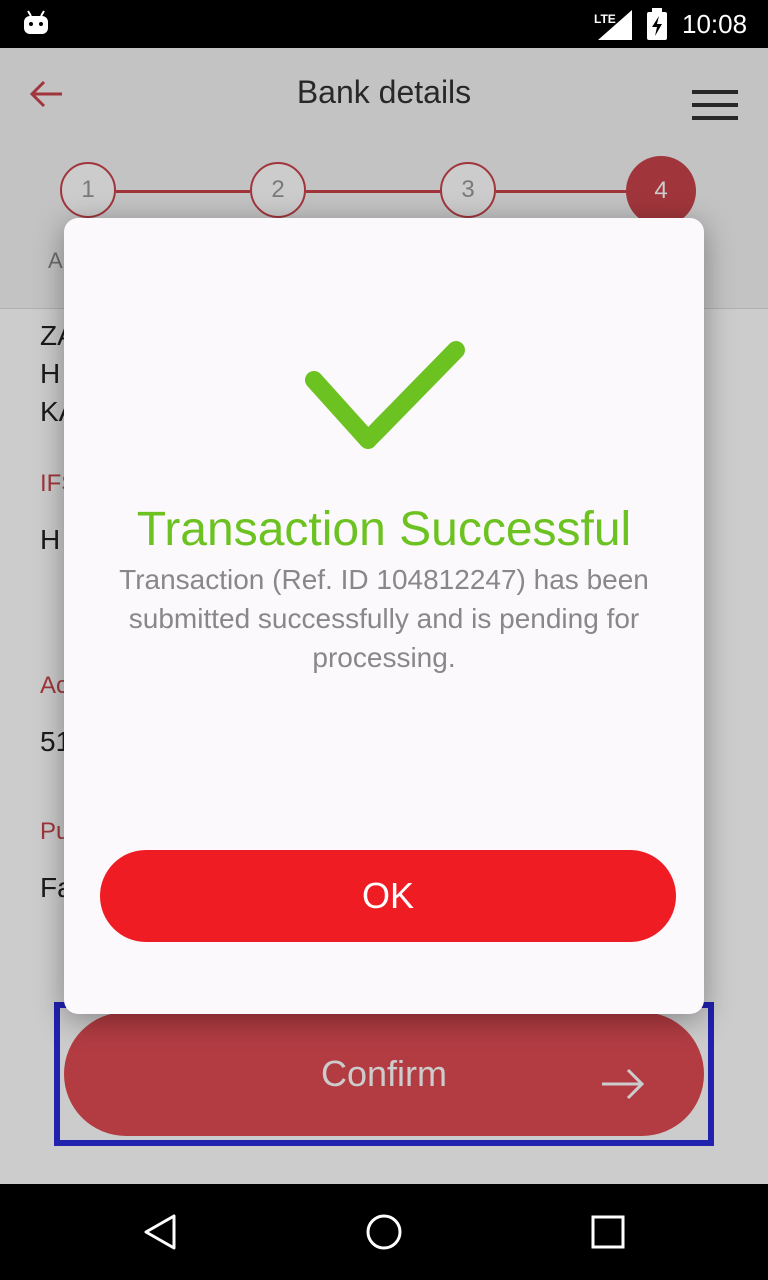  What do you see at coordinates (384, 529) in the screenshot?
I see `dialog-title: Transaction Successful` at bounding box center [384, 529].